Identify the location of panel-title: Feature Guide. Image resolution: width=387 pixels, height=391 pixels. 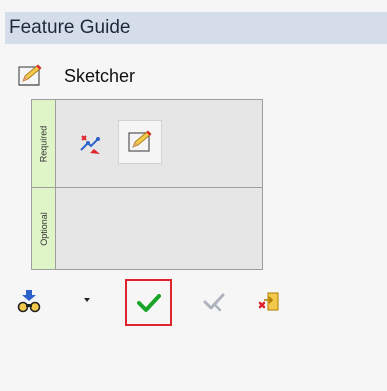
(196, 28).